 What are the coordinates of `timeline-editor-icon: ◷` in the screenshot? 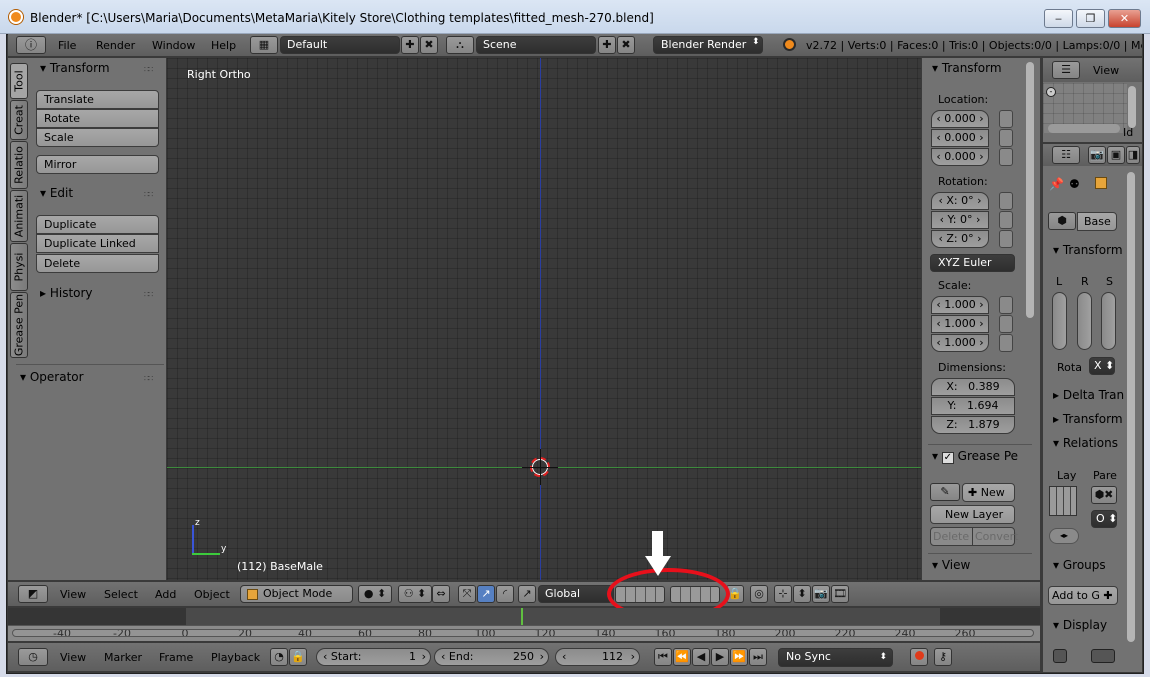 It's located at (33, 657).